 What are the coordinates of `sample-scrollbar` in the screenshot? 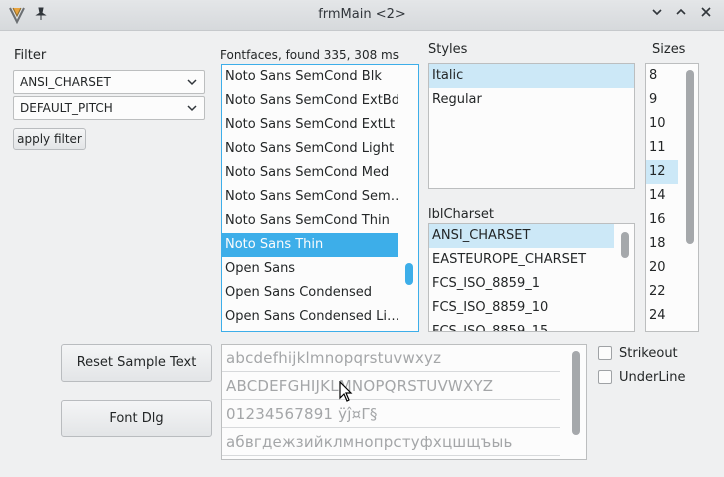 It's located at (576, 393).